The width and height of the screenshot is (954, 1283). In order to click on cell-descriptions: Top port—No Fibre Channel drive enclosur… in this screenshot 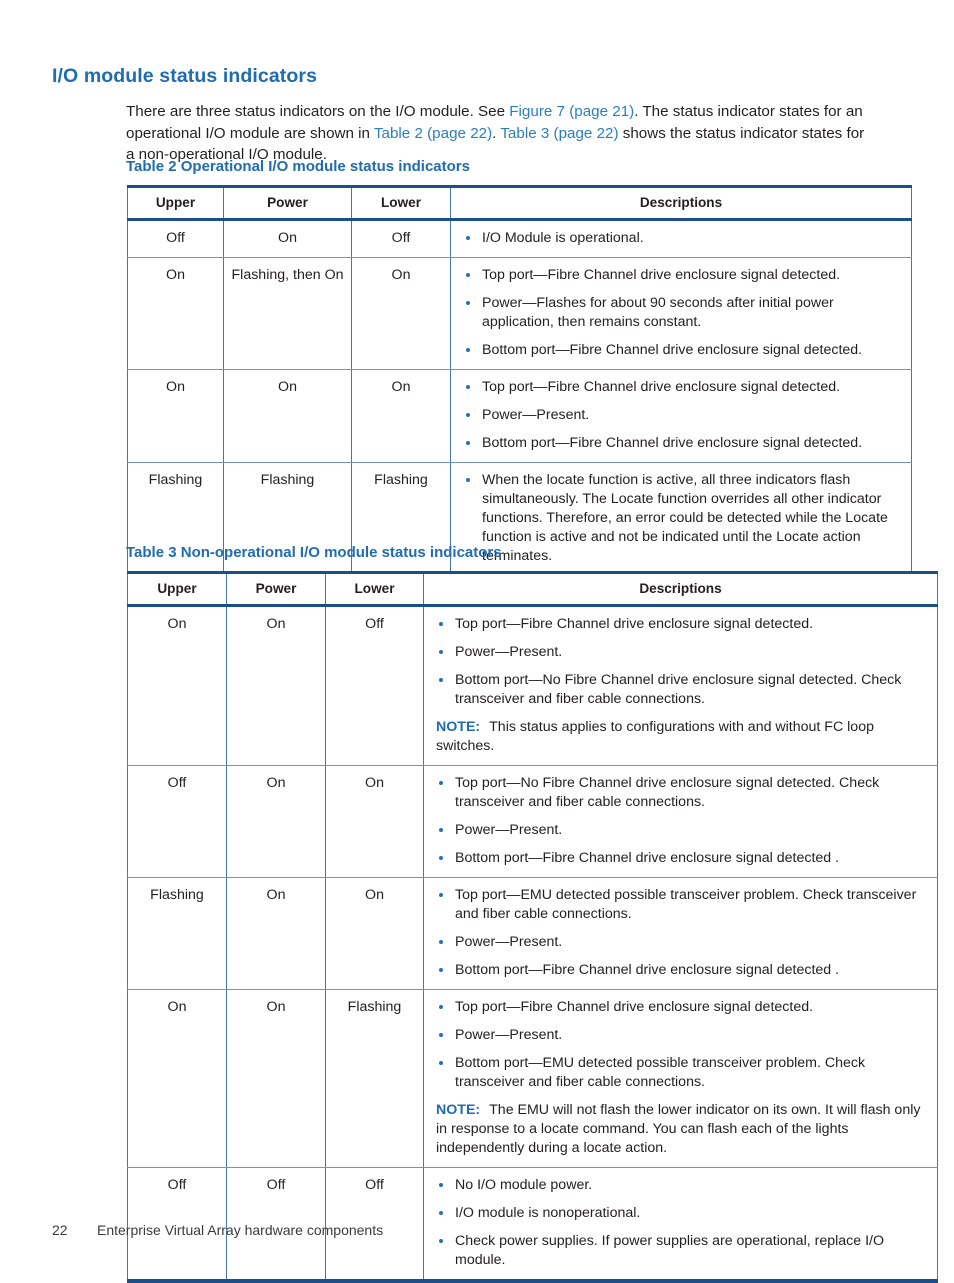, I will do `click(680, 821)`.